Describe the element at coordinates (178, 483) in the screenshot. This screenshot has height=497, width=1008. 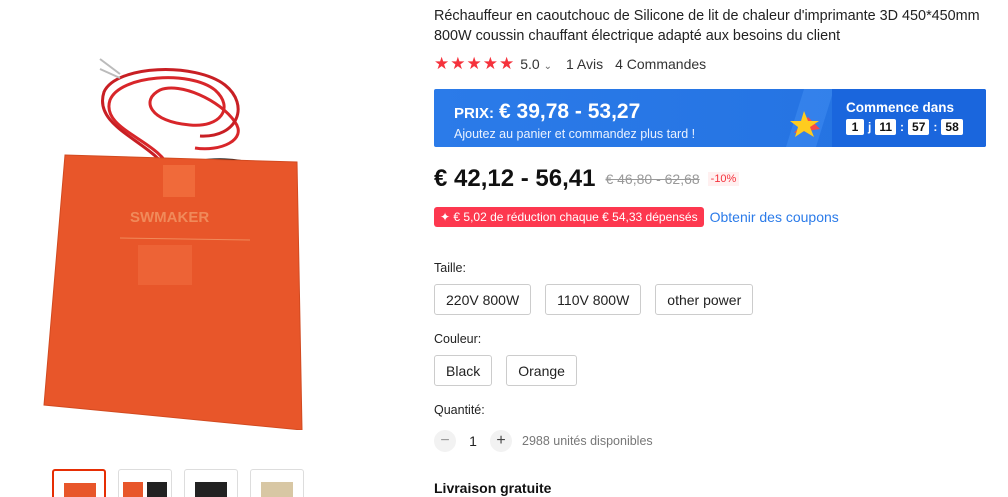
I see `thumbnail-strip` at that location.